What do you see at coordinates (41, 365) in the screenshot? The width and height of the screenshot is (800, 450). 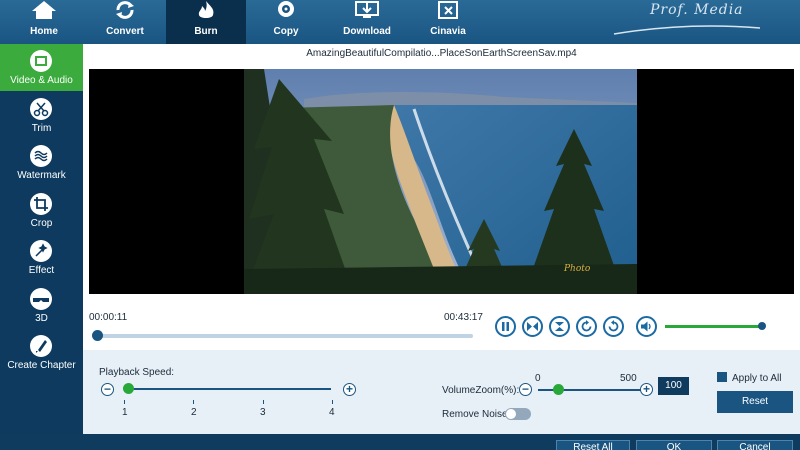 I see `sidebar-item-label: Create Chapter` at bounding box center [41, 365].